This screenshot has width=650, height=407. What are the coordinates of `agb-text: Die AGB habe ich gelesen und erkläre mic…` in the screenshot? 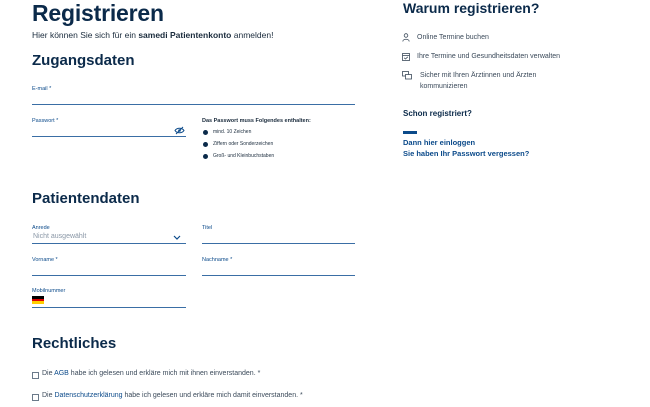 It's located at (151, 373).